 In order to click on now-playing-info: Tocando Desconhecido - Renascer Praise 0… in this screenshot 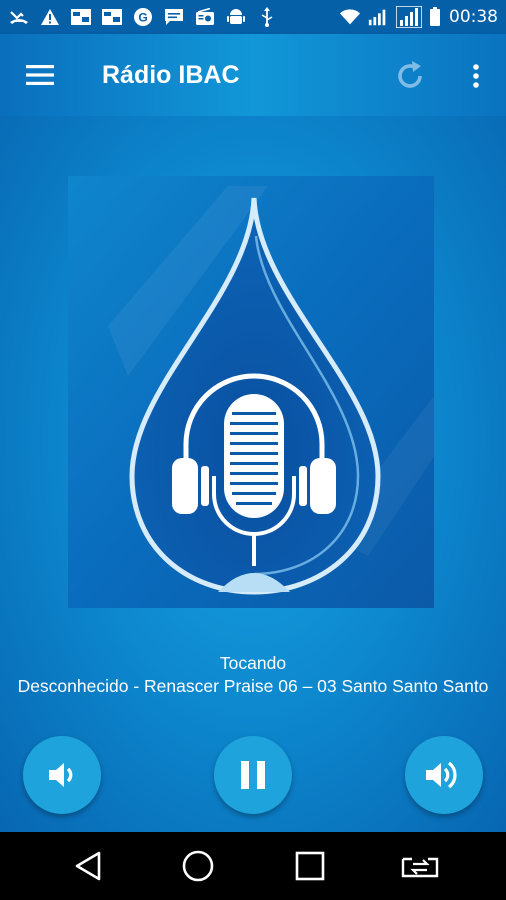, I will do `click(253, 674)`.